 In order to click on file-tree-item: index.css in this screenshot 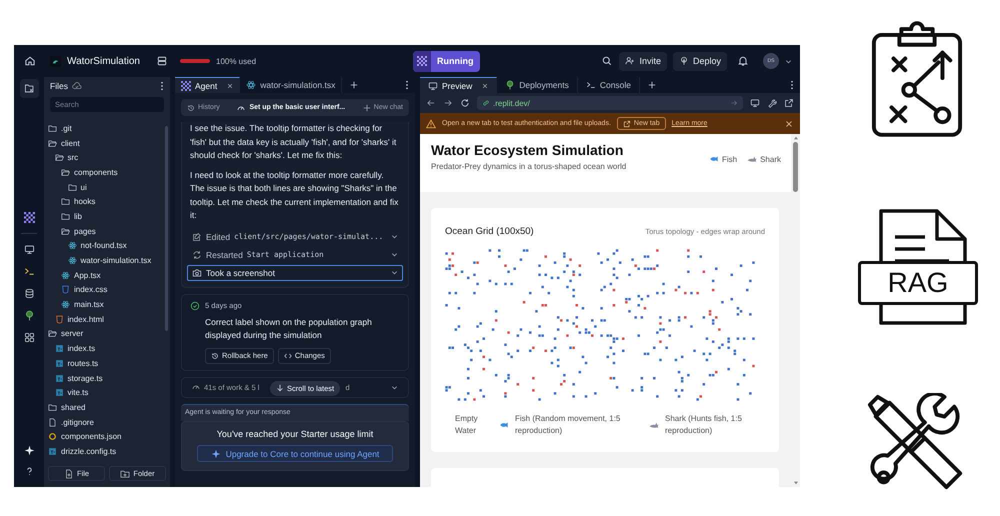, I will do `click(104, 290)`.